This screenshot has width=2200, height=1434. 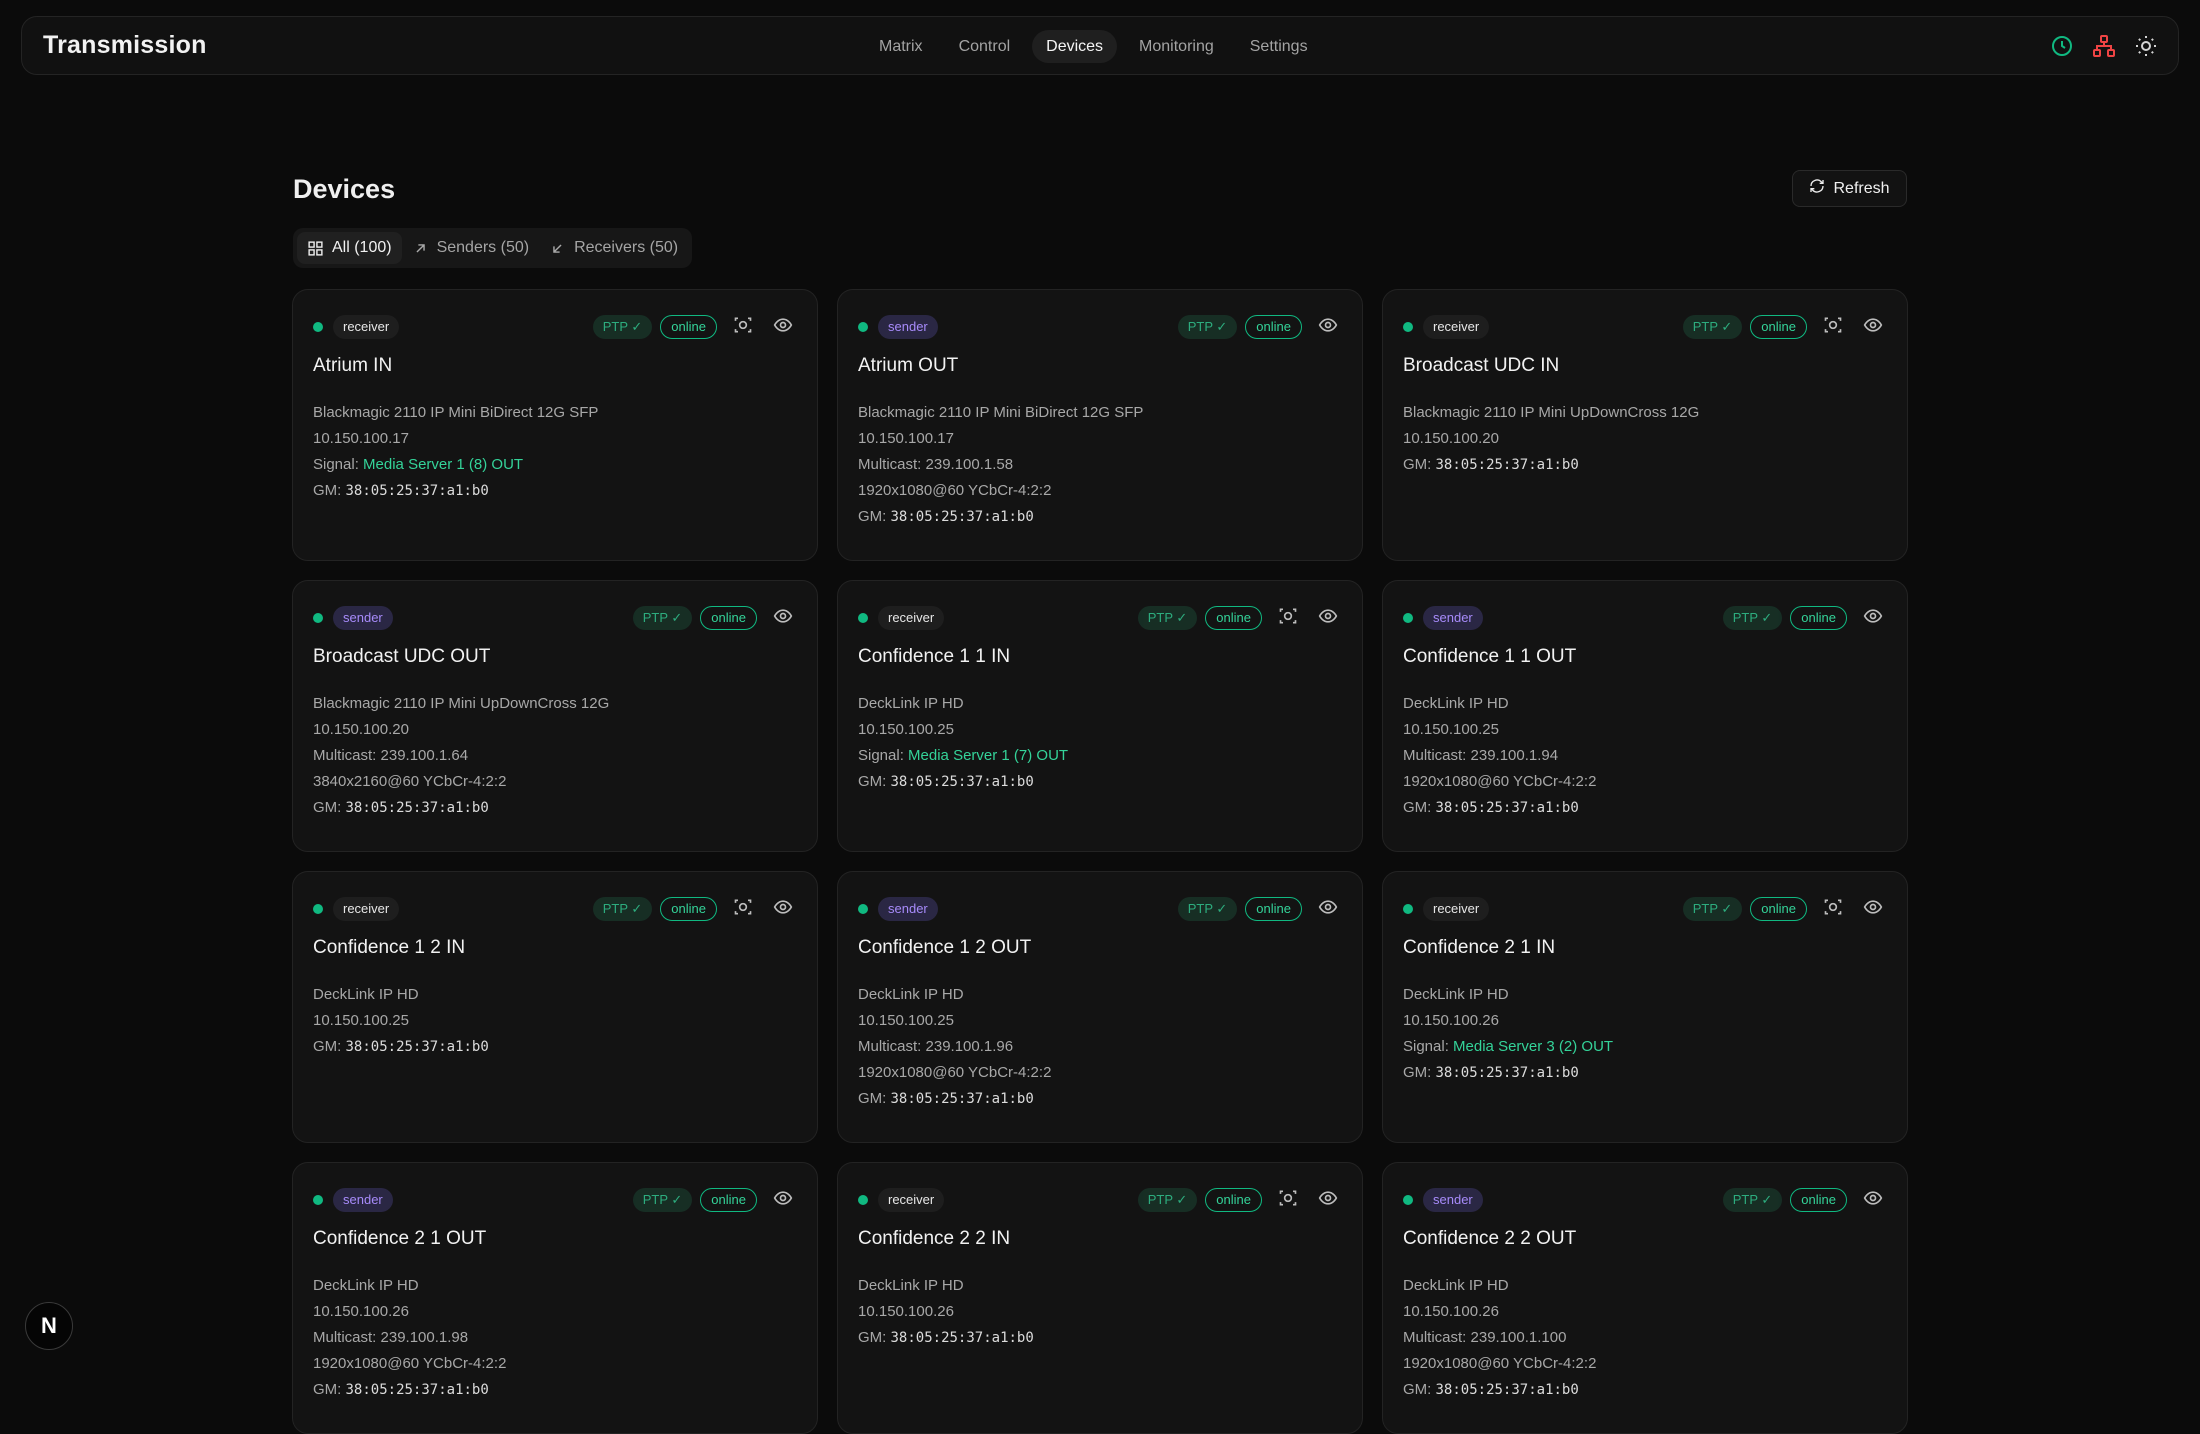 What do you see at coordinates (443, 464) in the screenshot?
I see `signal-link: Media Server 1 (8) OUT` at bounding box center [443, 464].